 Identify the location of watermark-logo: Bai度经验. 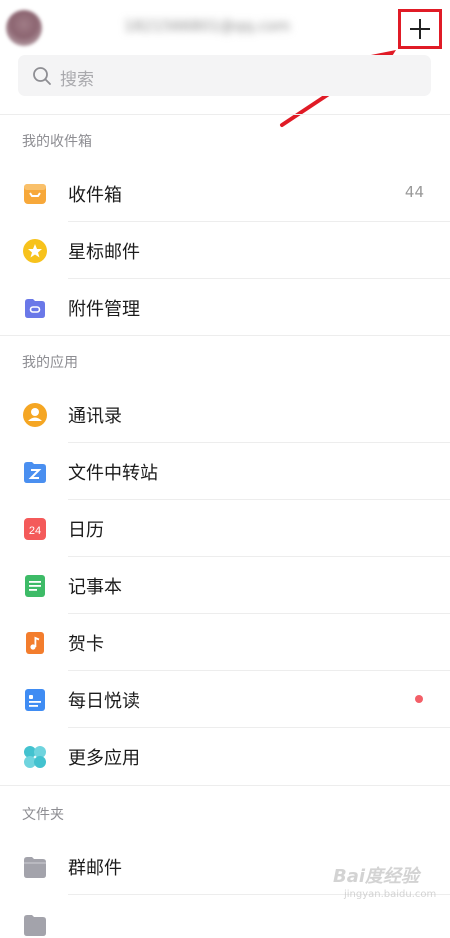
(376, 876).